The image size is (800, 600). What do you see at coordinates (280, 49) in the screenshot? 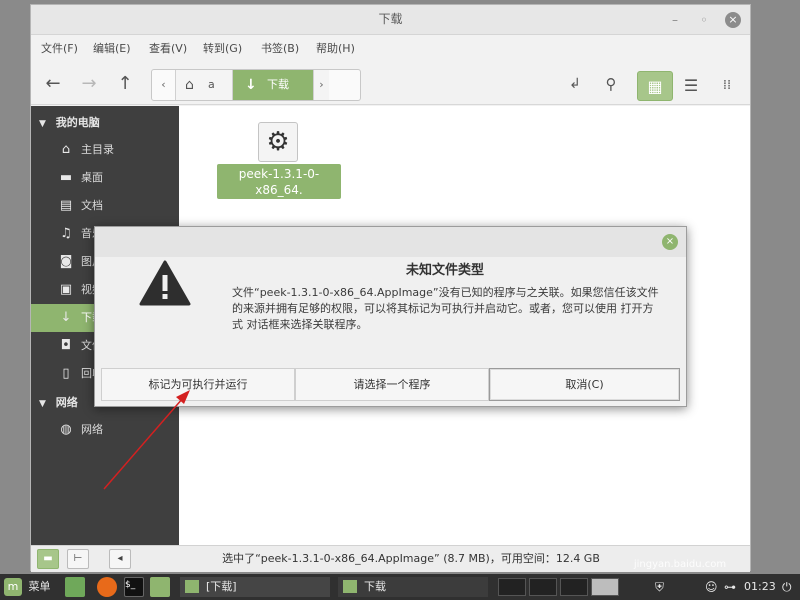
I see `menu-bookmarks: 书签(B)` at bounding box center [280, 49].